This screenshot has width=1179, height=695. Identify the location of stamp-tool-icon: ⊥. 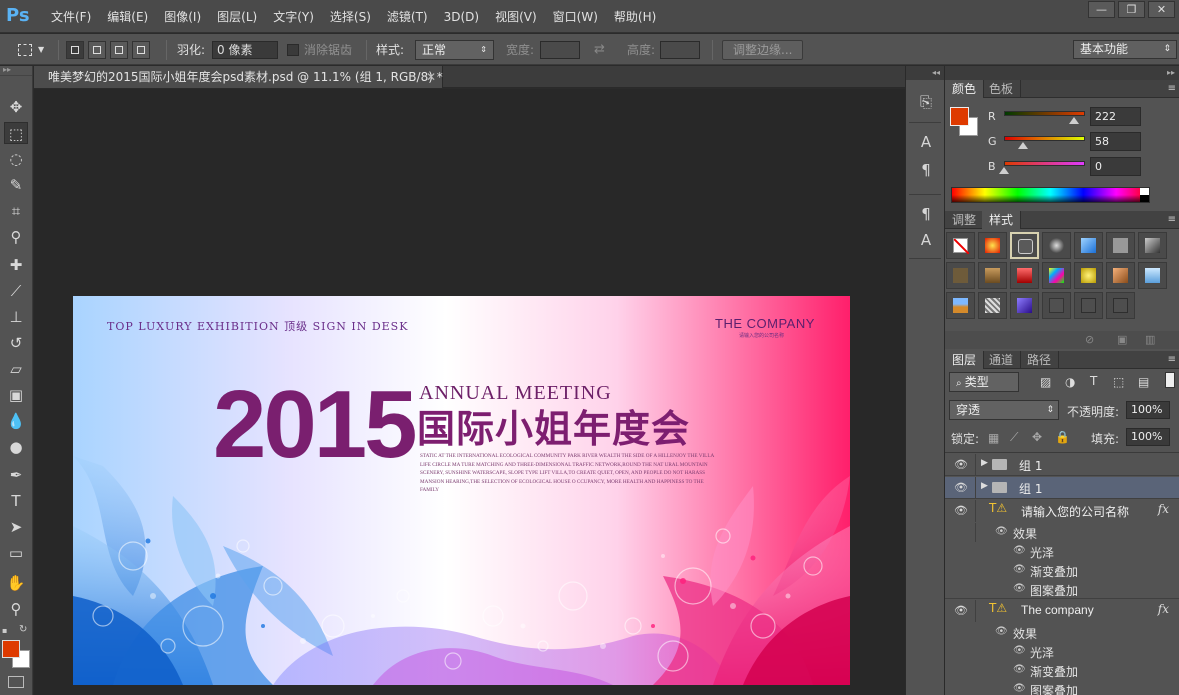
(16, 317).